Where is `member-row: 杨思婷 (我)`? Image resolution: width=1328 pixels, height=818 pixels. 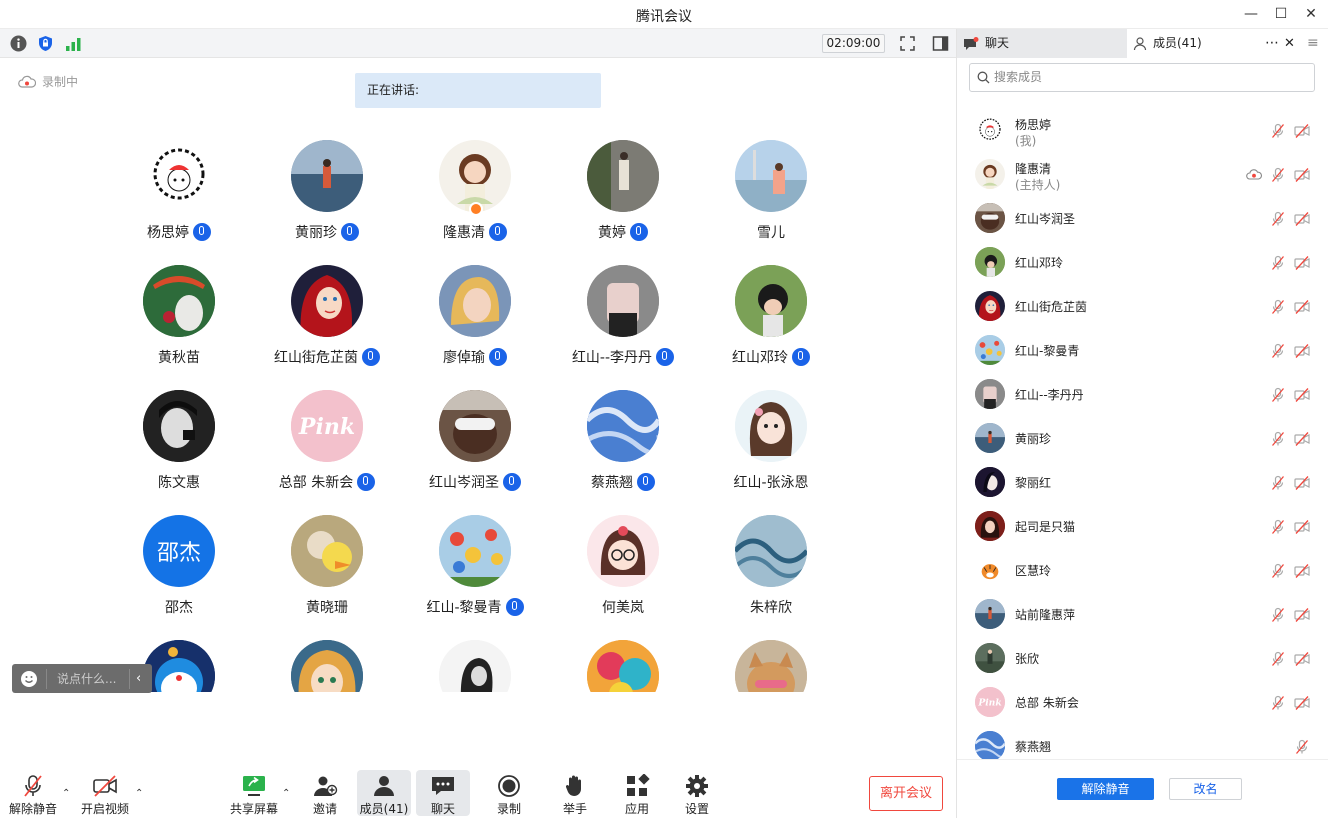 member-row: 杨思婷 (我) is located at coordinates (1142, 131).